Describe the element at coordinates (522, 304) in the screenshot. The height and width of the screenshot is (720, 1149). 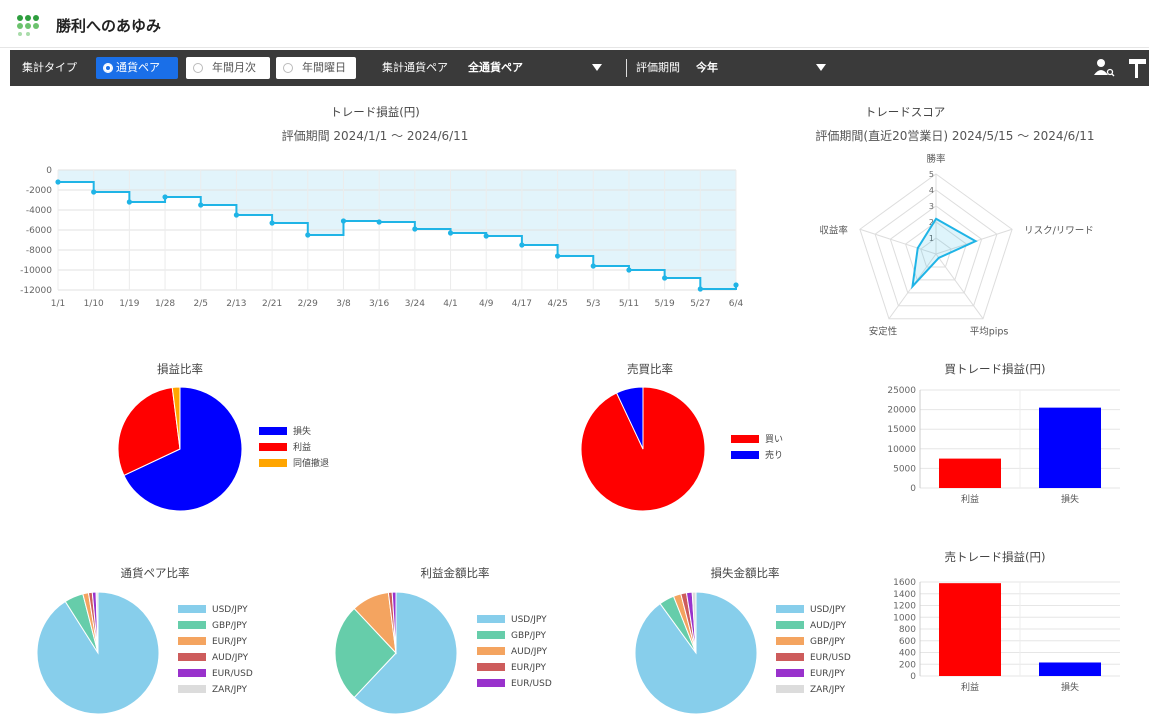
I see `x-tick-label: 4/17` at that location.